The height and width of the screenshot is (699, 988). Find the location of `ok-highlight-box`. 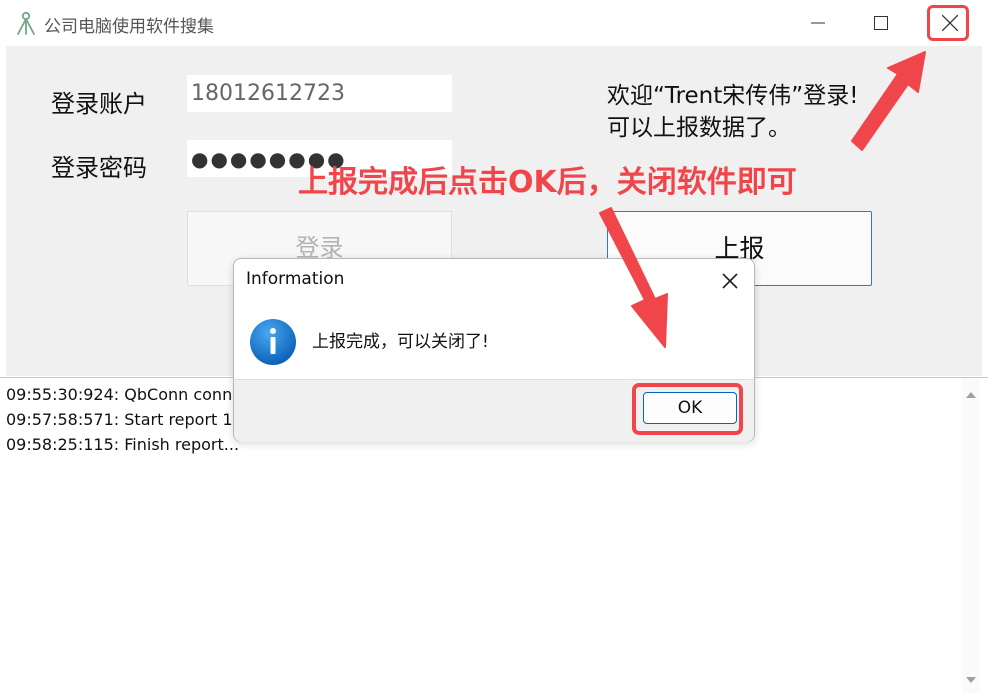

ok-highlight-box is located at coordinates (687, 409).